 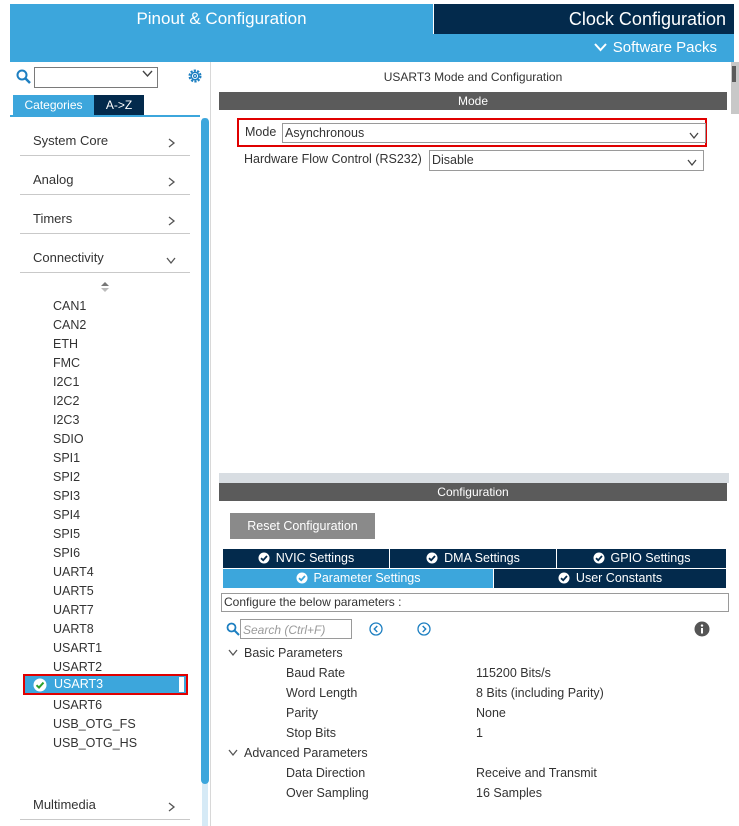 What do you see at coordinates (123, 344) in the screenshot?
I see `list-item: ETH` at bounding box center [123, 344].